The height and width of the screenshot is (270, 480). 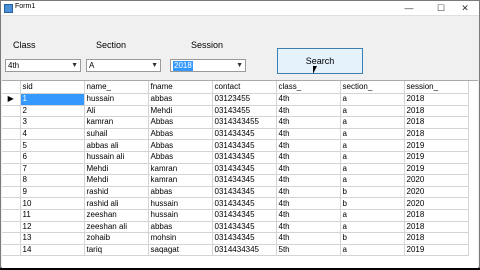 I want to click on column-header-name: name_, so click(x=116, y=87).